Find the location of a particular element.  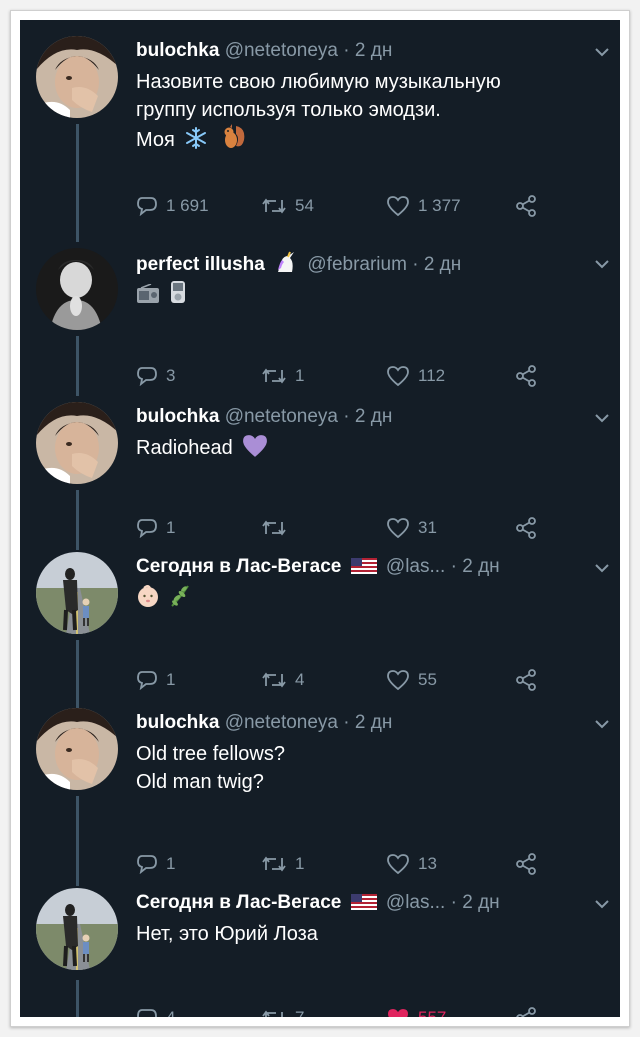

tweet-line: Old tree fellows? is located at coordinates (210, 754).